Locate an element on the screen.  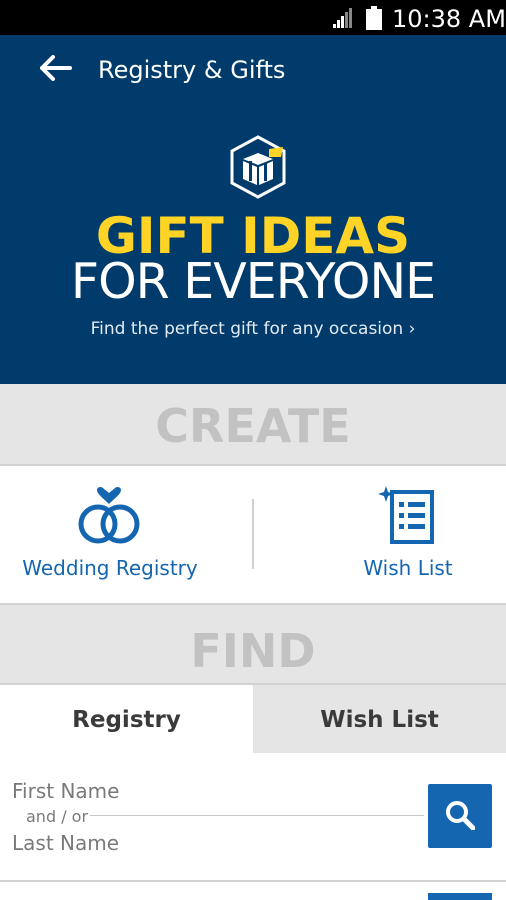
app-bar: Registry & Gifts is located at coordinates (253, 68).